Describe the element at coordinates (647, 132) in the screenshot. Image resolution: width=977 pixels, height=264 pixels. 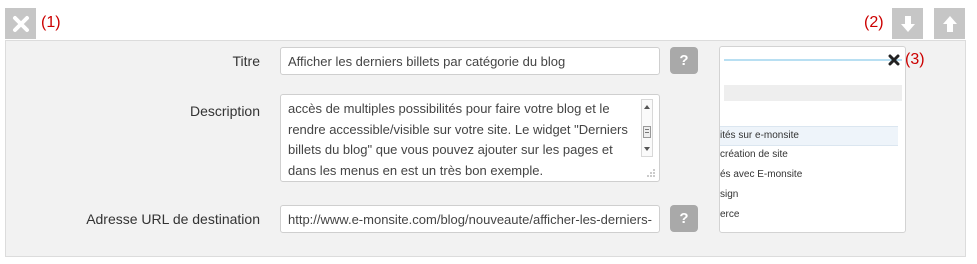
I see `scroll-thumb` at that location.